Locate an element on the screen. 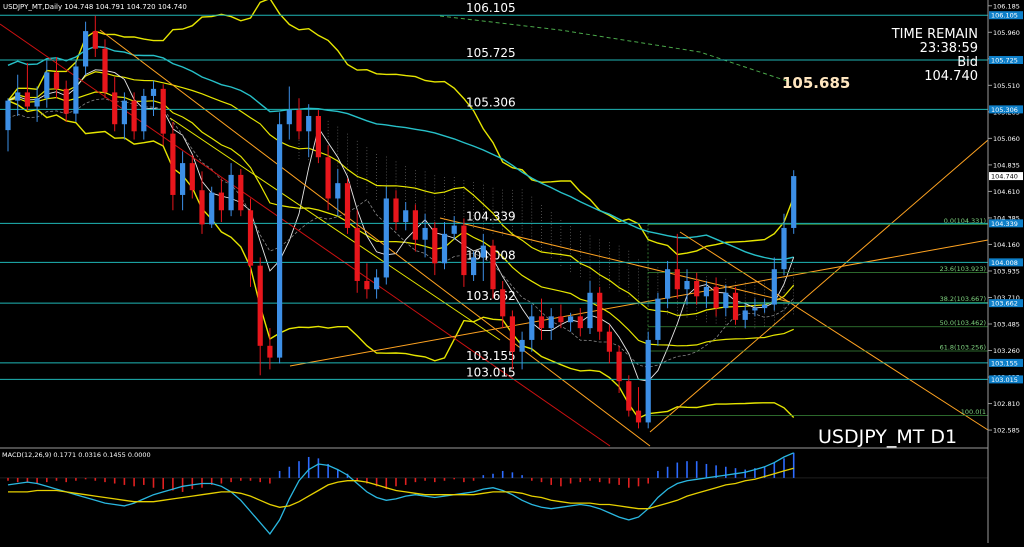 This screenshot has height=547, width=1024. level-price-tag-label: 104.339 is located at coordinates (1004, 224).